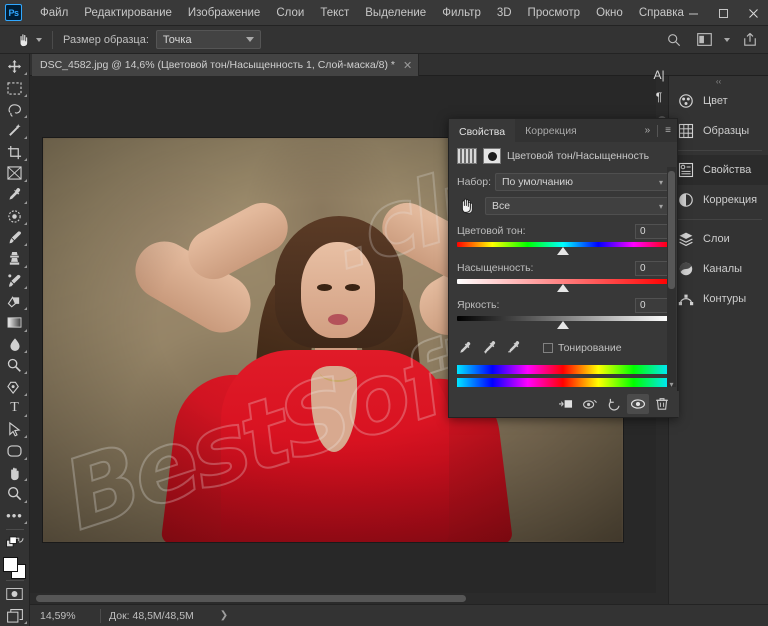  What do you see at coordinates (128, 13) in the screenshot?
I see `menu-item-edit: Редактирование` at bounding box center [128, 13].